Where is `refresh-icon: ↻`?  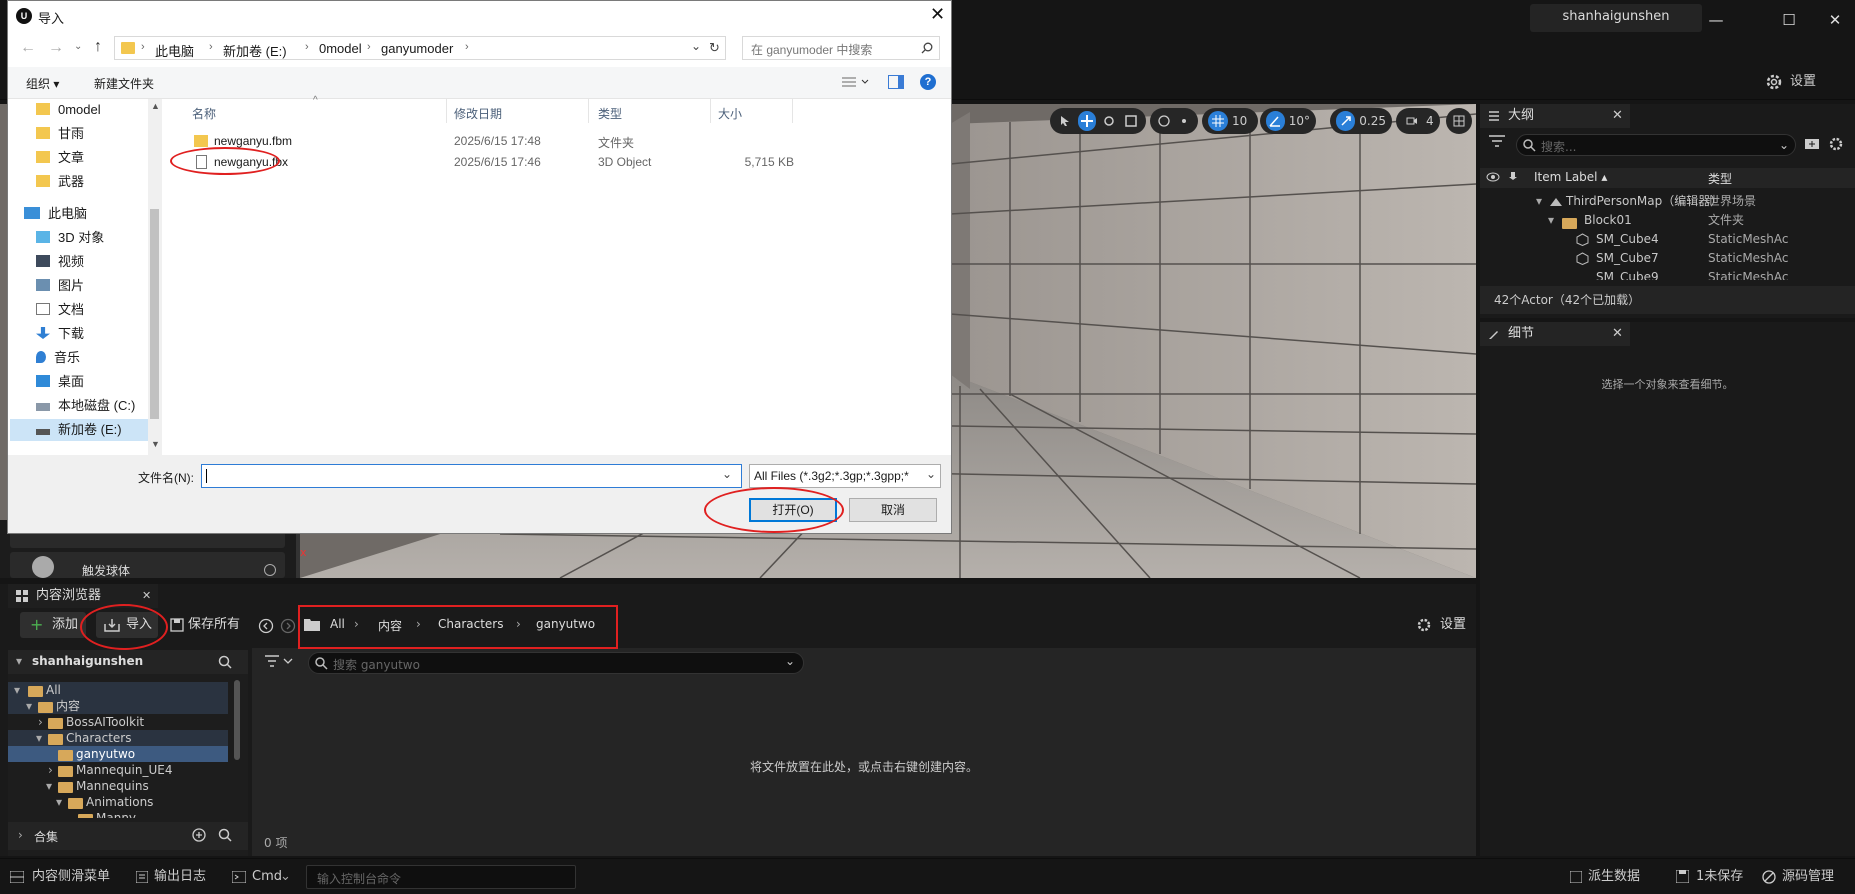
refresh-icon: ↻ is located at coordinates (714, 48).